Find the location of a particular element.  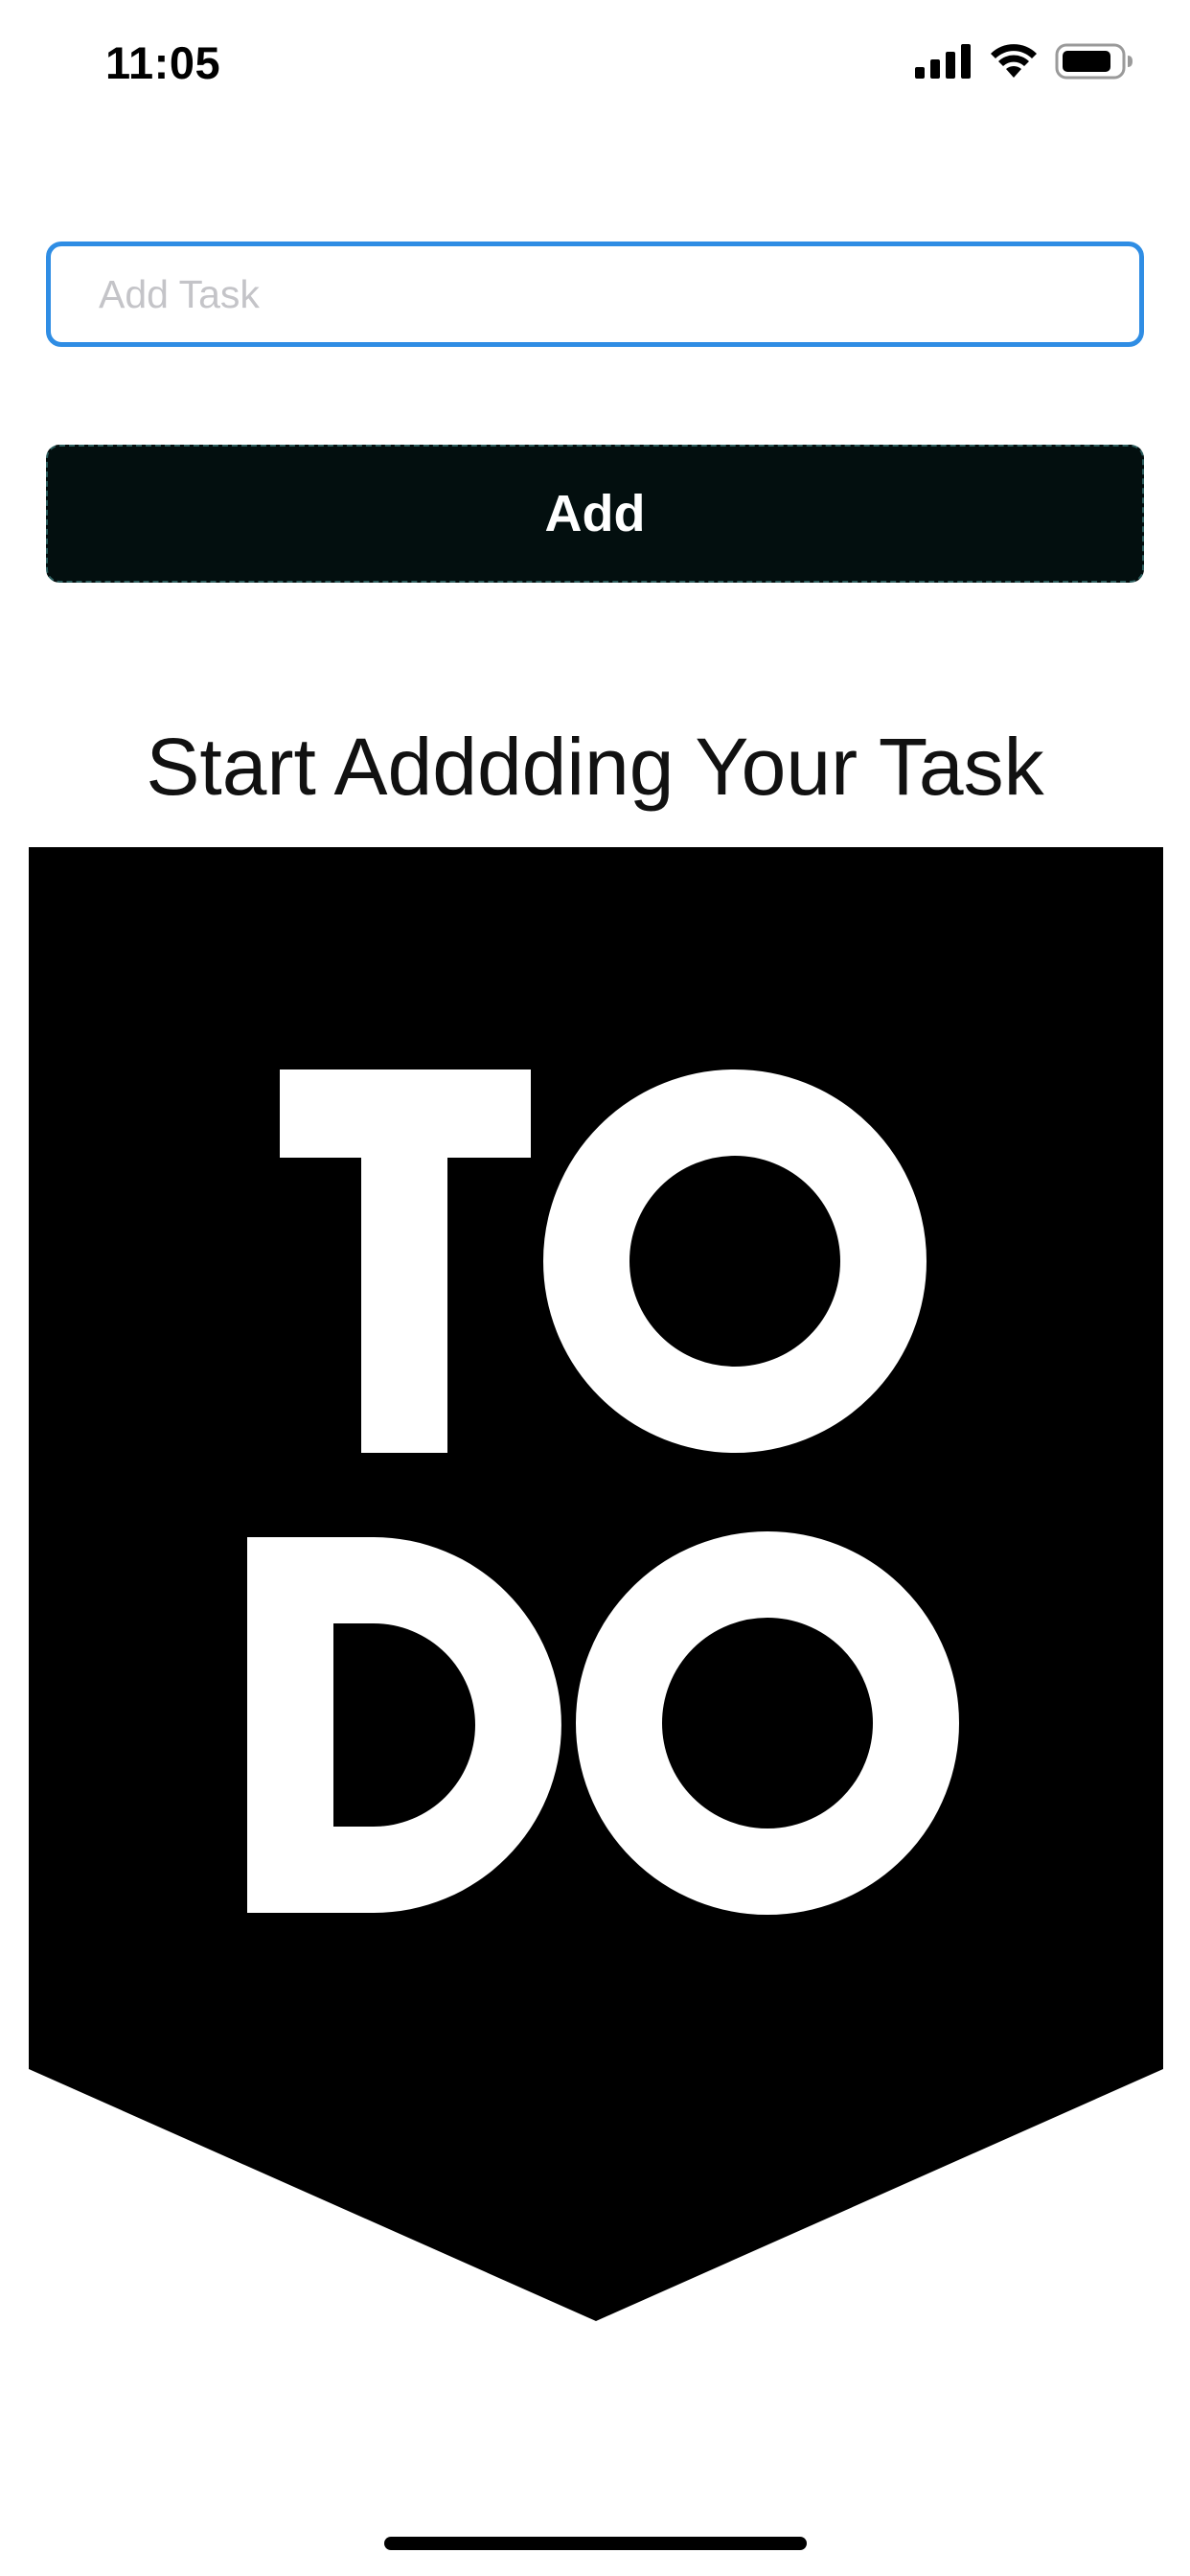

cellular-signal-icon is located at coordinates (943, 62).